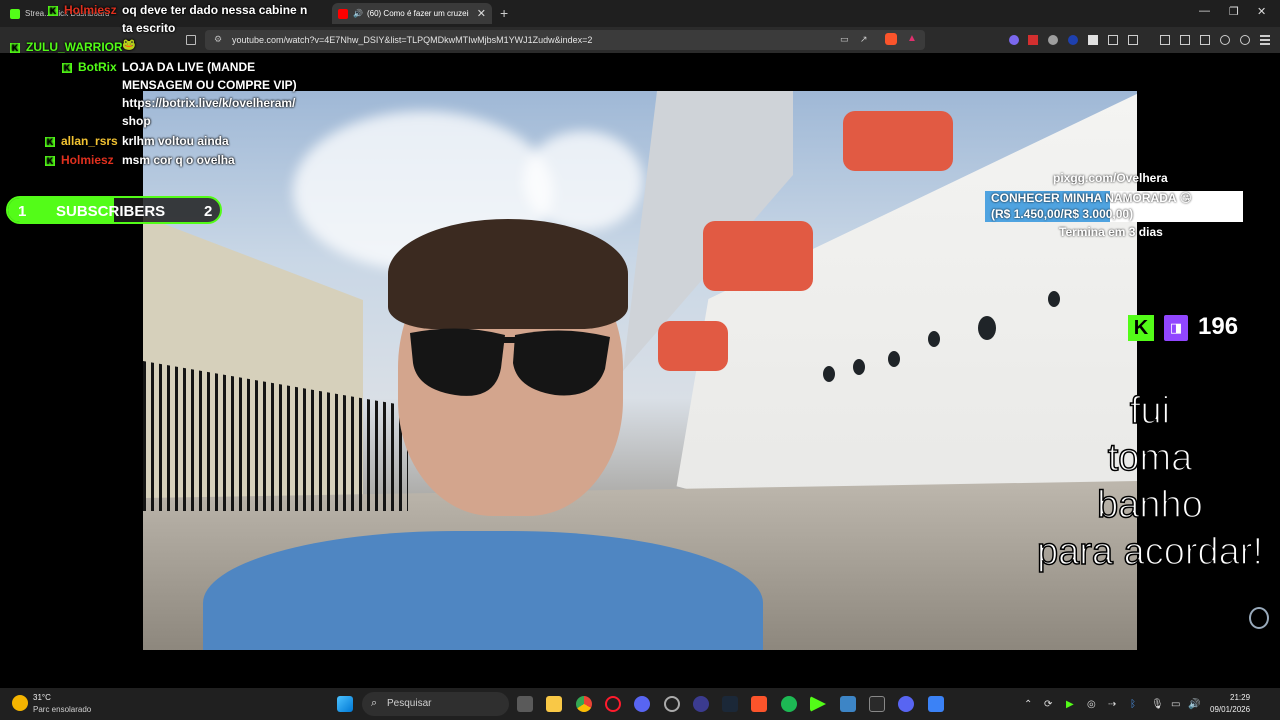 This screenshot has width=1280, height=720. What do you see at coordinates (1091, 704) in the screenshot?
I see `tray-icon: ◎` at bounding box center [1091, 704].